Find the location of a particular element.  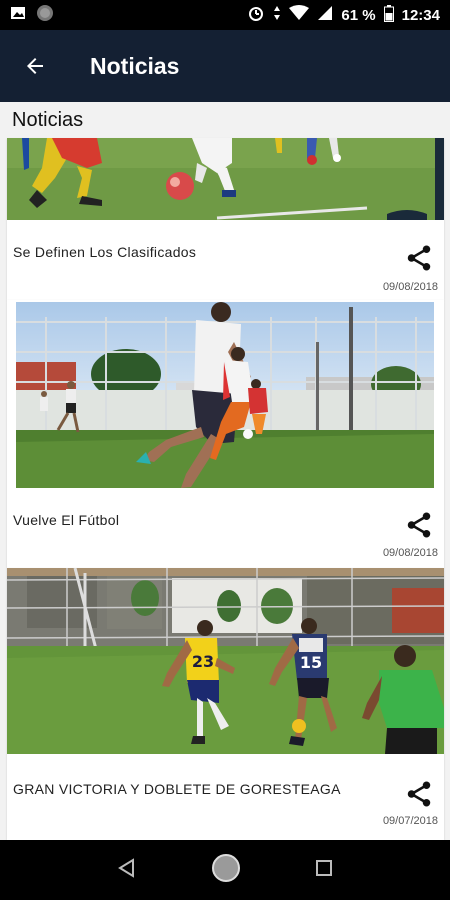

news-title: GRAN VICTORIA Y DOBLETE DE GORESTEAGA is located at coordinates (177, 789).